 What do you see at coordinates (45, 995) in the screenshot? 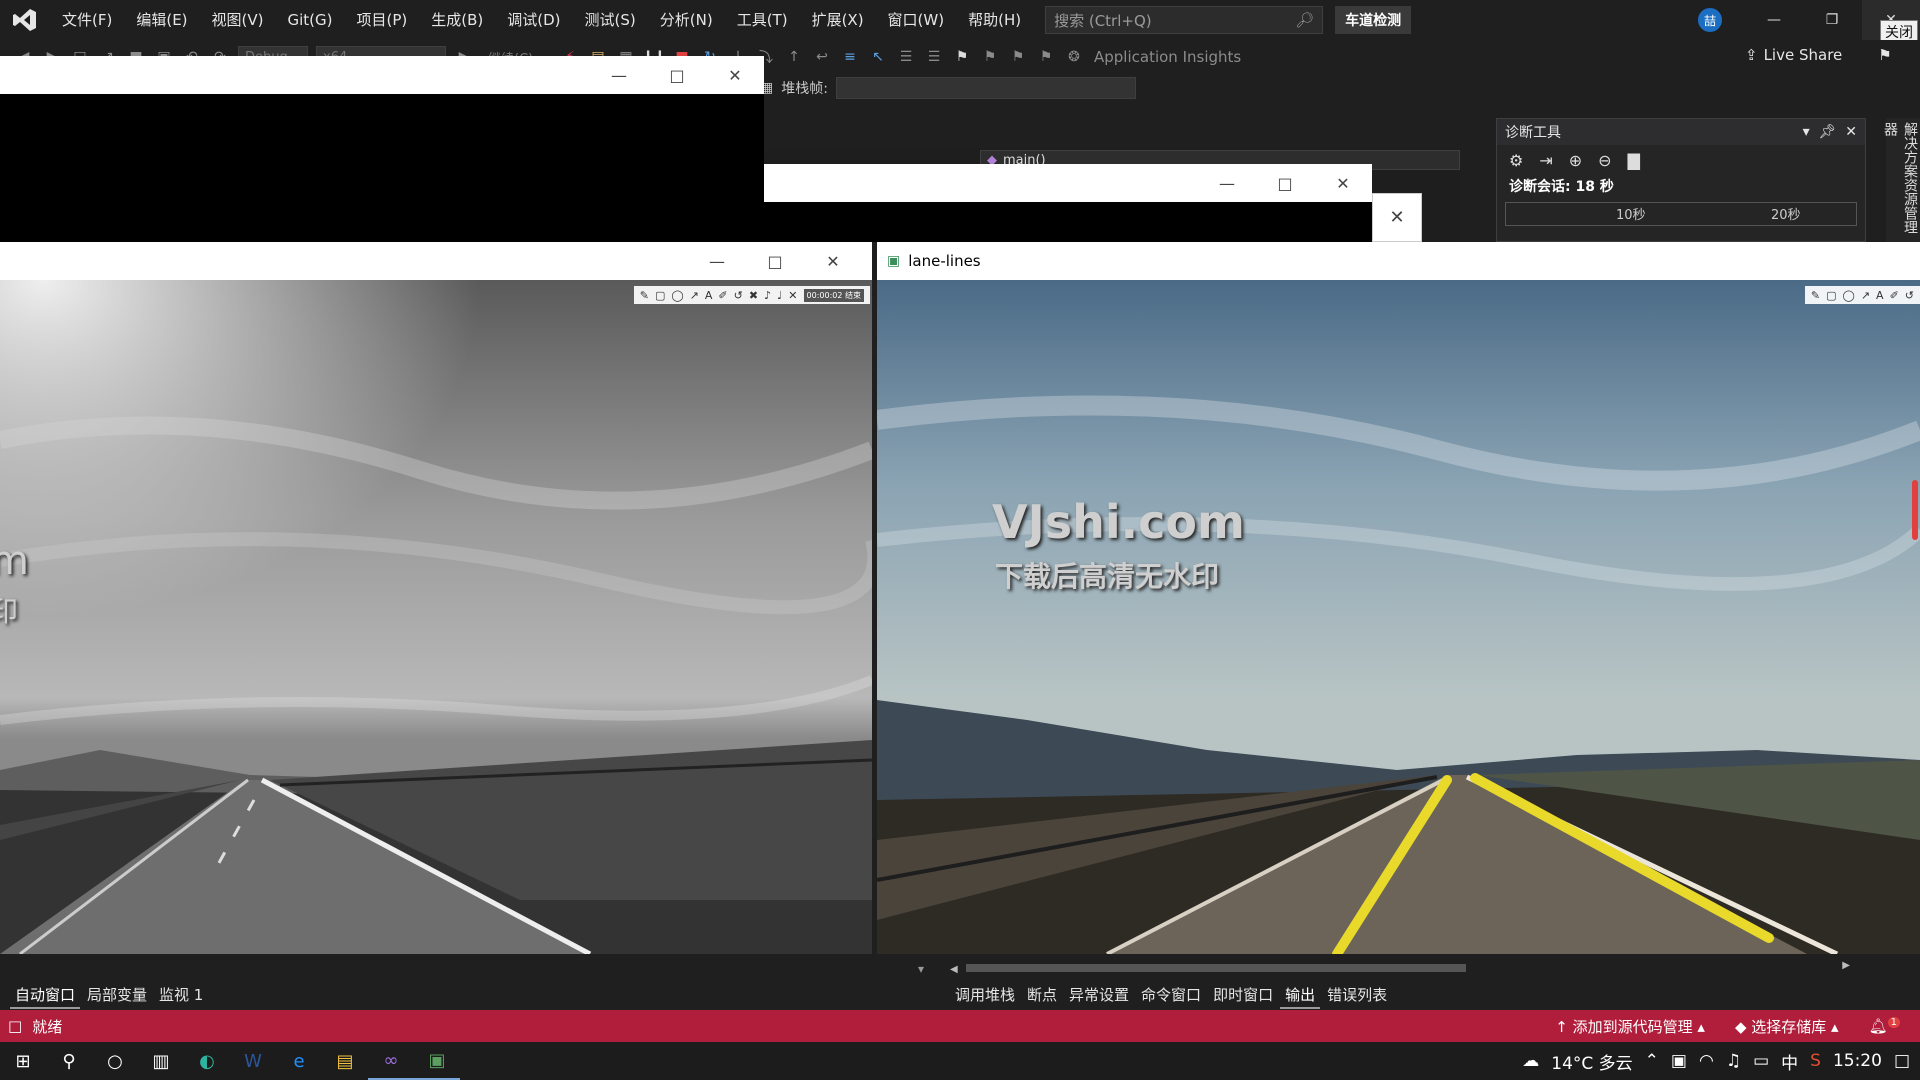
I see `tab-autos: 自动窗口` at bounding box center [45, 995].